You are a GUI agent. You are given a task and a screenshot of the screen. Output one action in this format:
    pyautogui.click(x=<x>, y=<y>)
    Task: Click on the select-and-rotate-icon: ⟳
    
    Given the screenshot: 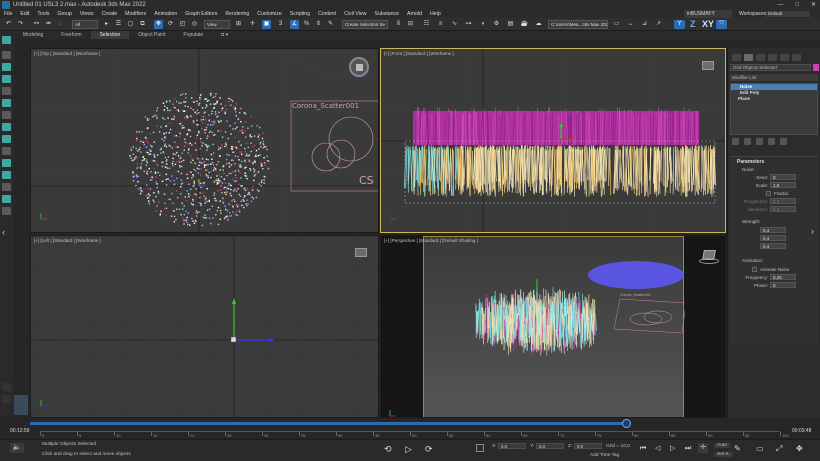 What is the action you would take?
    pyautogui.click(x=170, y=24)
    